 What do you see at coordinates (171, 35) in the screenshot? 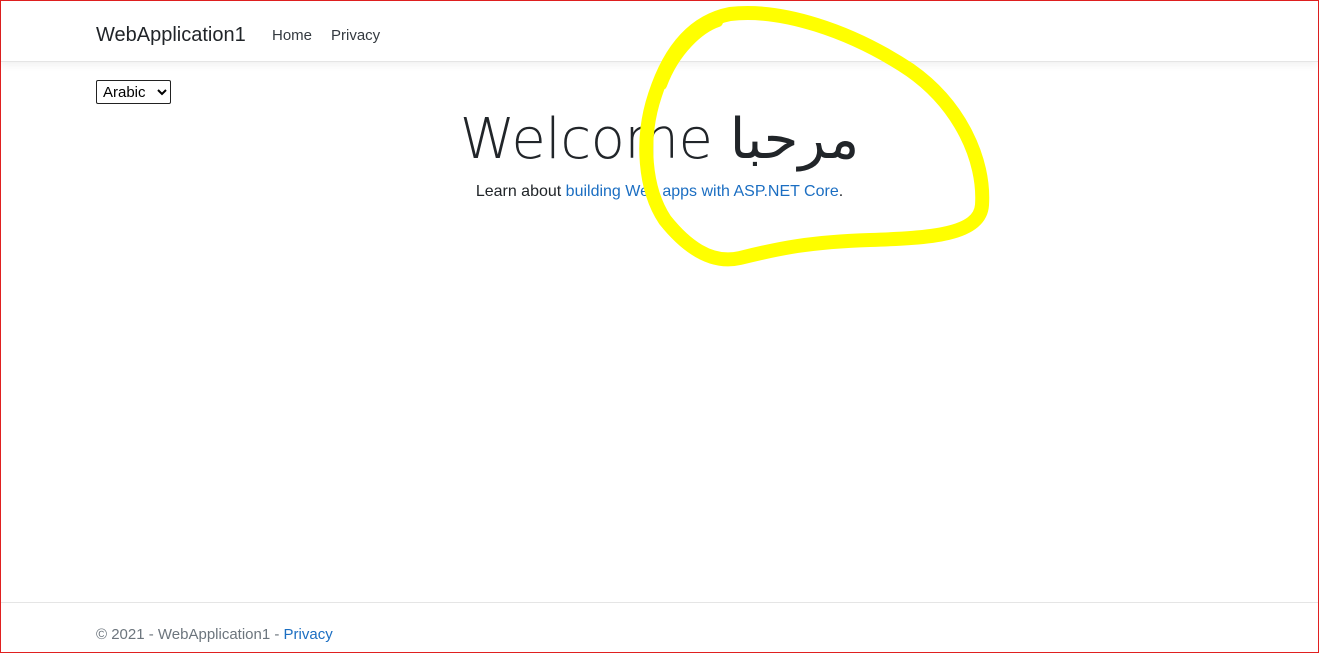
I see `brand-link: WebApplication1` at bounding box center [171, 35].